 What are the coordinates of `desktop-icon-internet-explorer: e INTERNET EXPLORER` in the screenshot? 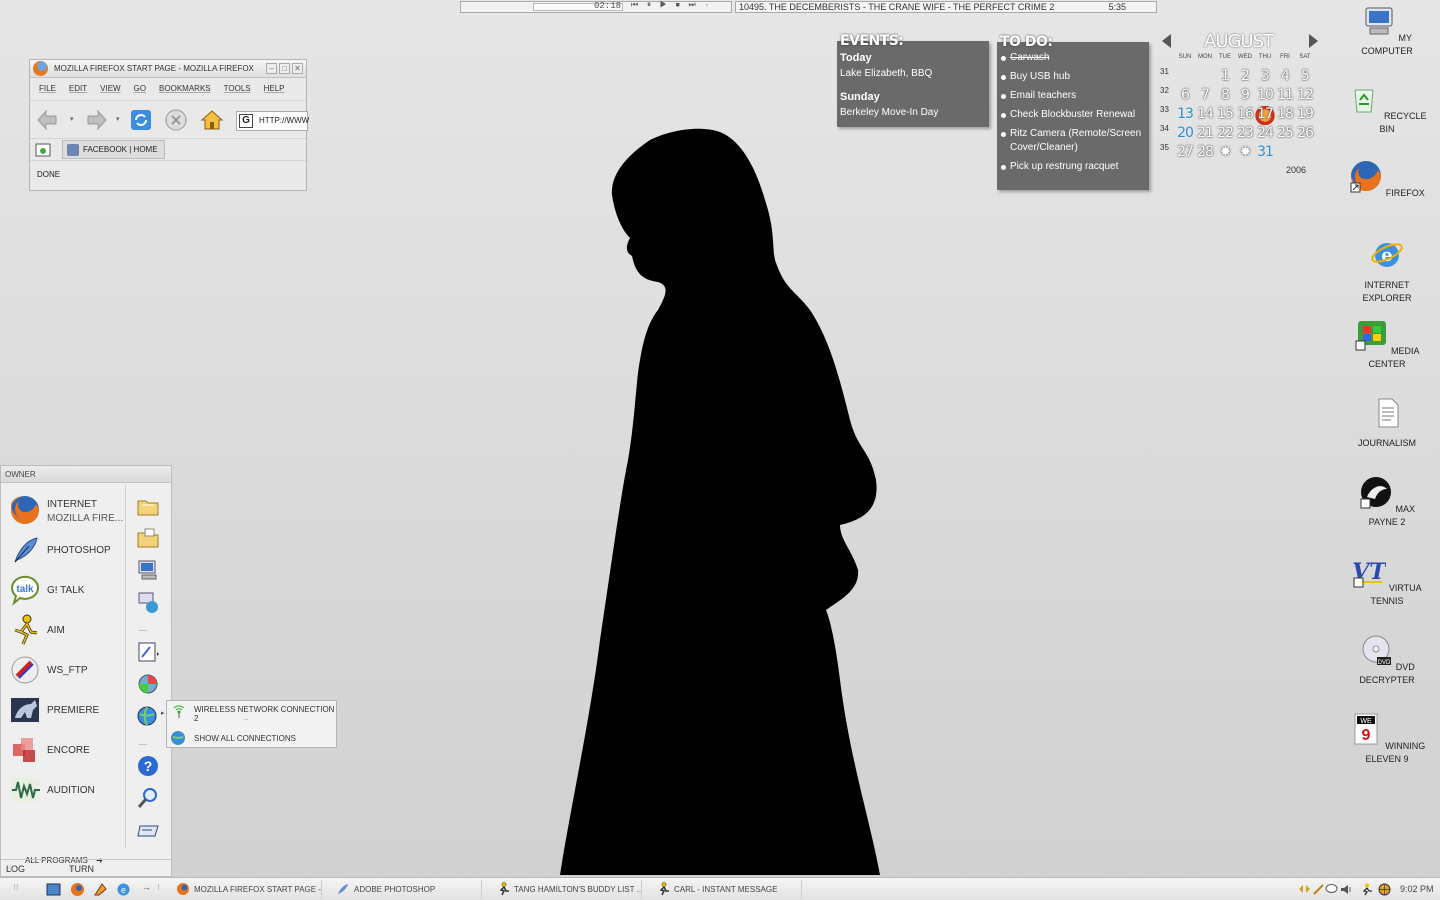 It's located at (1387, 271).